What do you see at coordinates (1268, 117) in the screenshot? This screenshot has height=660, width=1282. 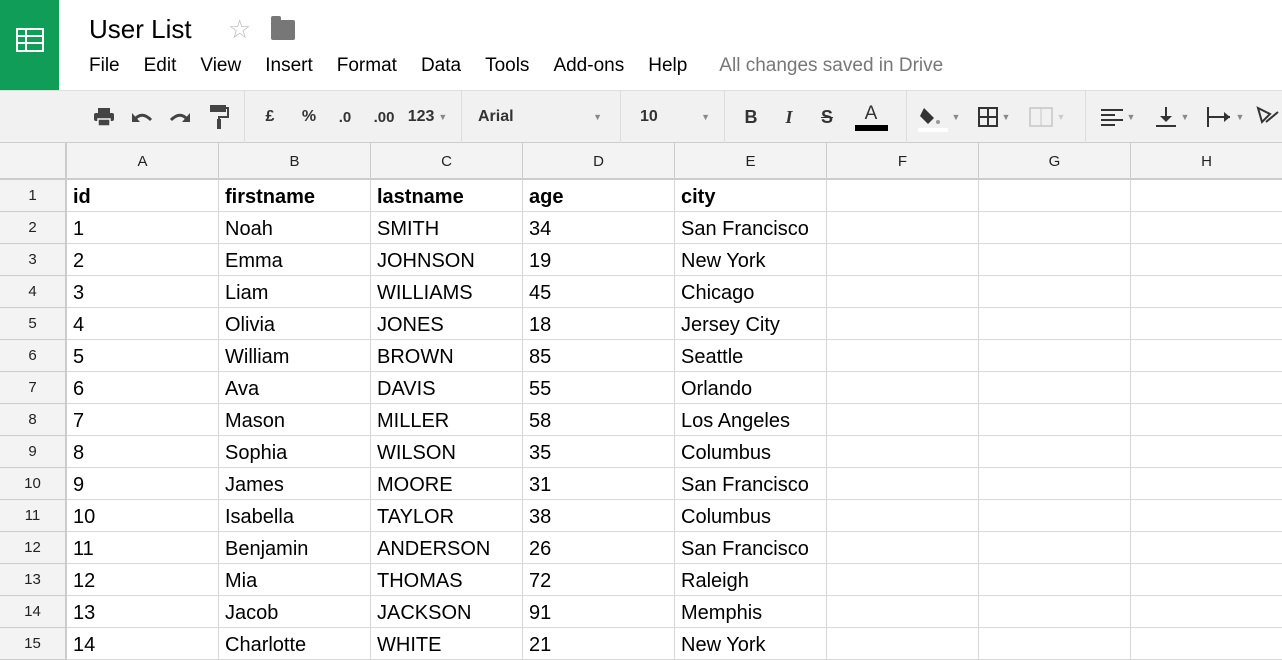 I see `text-rotation-icon` at bounding box center [1268, 117].